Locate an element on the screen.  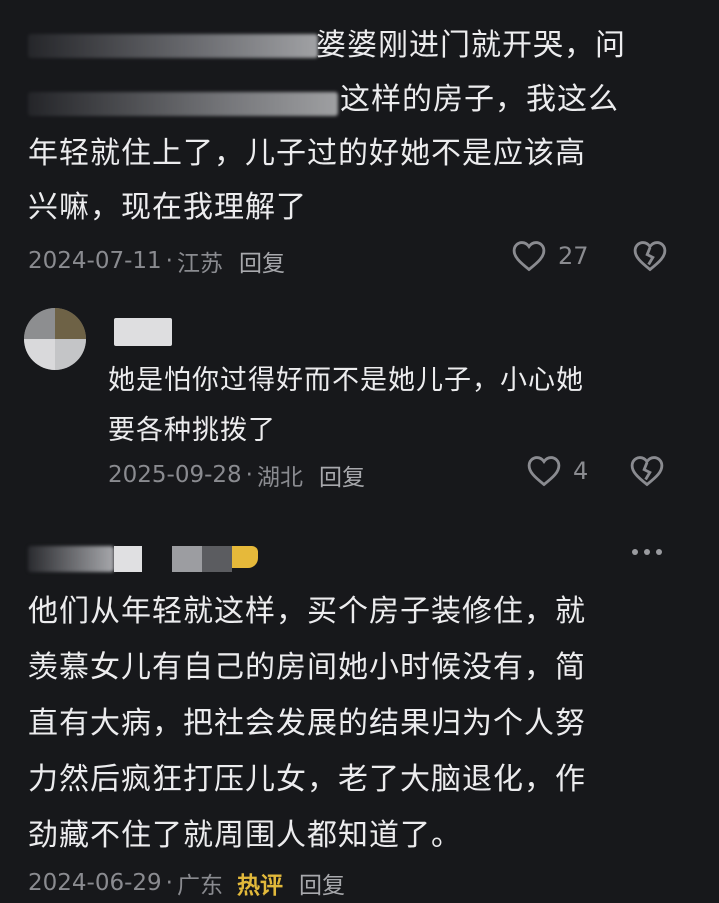
reply-actions: 4 is located at coordinates (595, 471).